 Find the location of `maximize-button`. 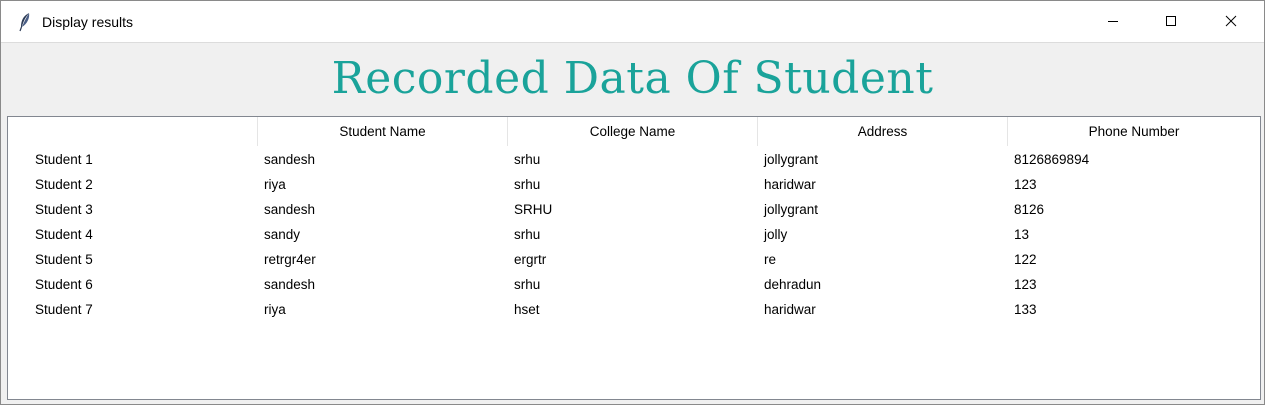

maximize-button is located at coordinates (1171, 22).